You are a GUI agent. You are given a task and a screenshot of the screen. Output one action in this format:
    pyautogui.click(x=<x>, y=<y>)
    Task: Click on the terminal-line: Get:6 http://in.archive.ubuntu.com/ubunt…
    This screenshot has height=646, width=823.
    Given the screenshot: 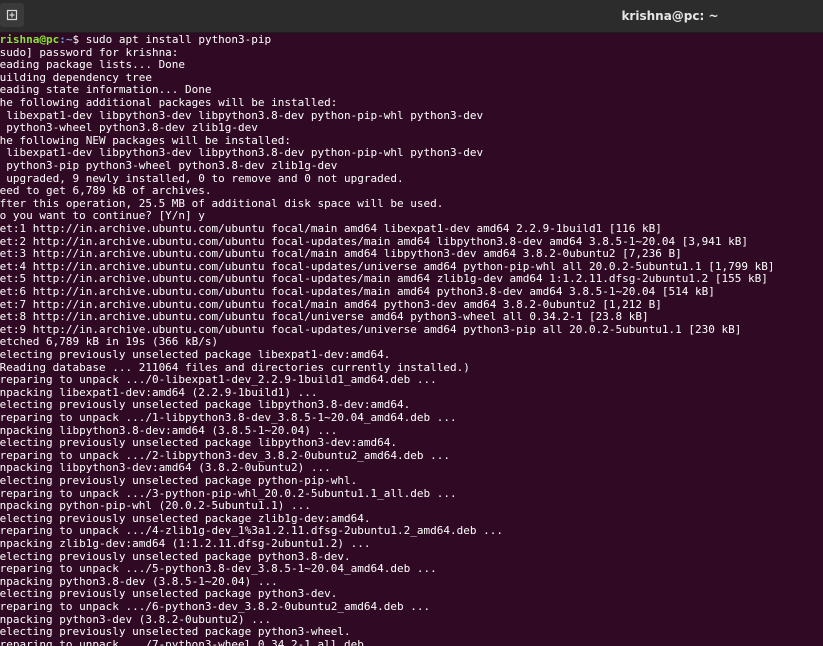 What is the action you would take?
    pyautogui.click(x=357, y=291)
    